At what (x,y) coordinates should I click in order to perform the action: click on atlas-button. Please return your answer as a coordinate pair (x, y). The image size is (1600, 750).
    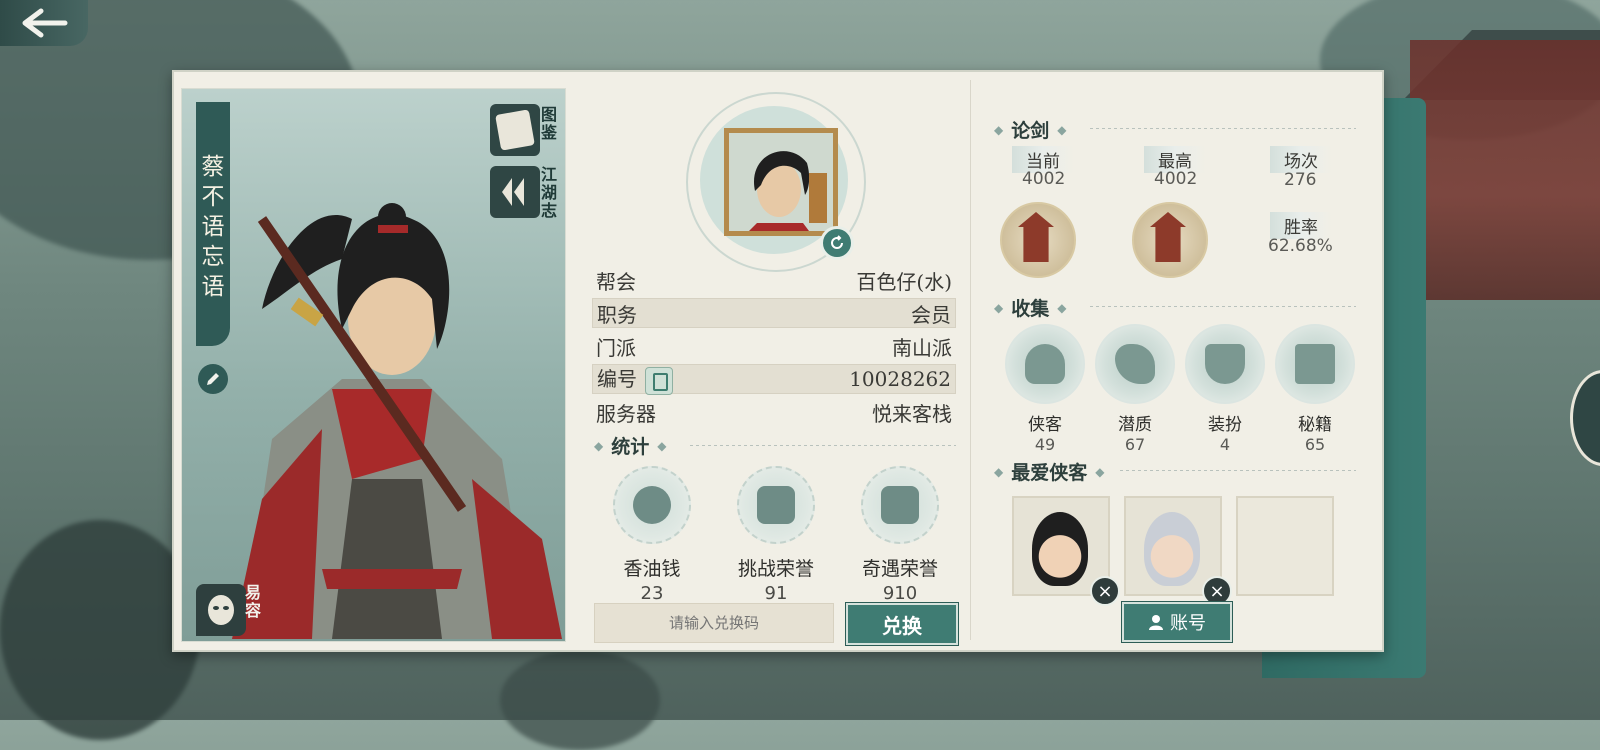
    Looking at the image, I should click on (515, 130).